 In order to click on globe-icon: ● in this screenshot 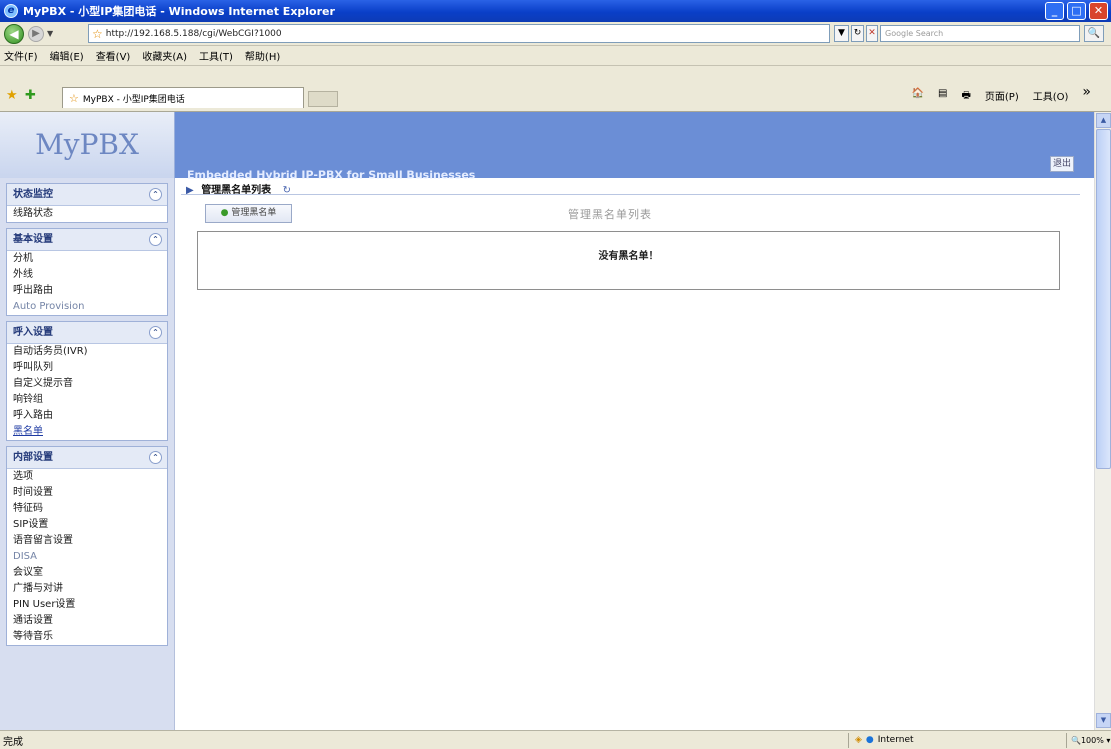, I will do `click(869, 740)`.